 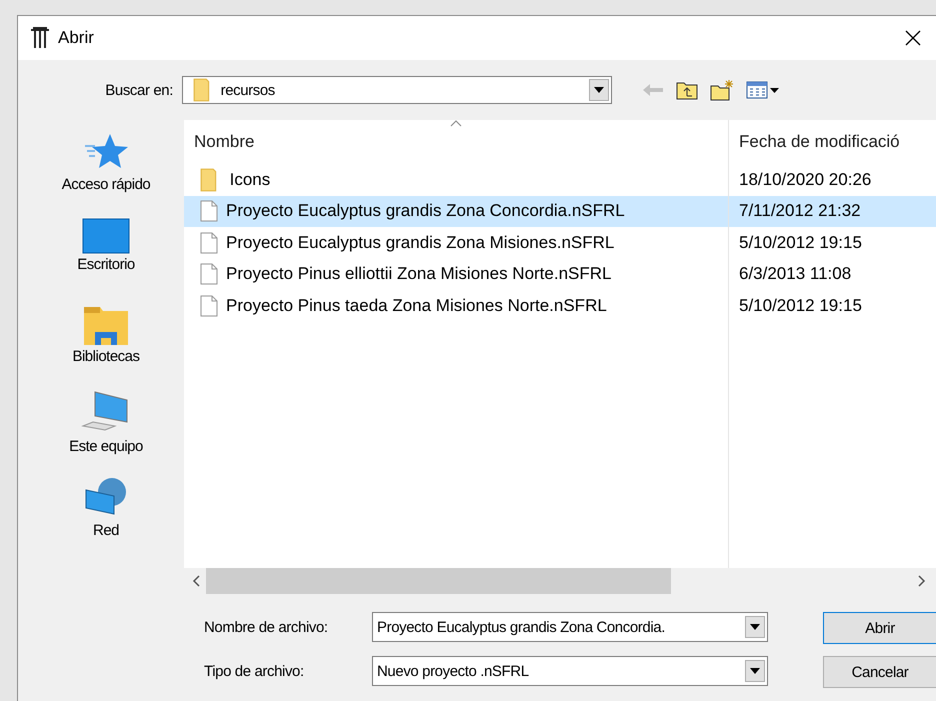 I want to click on scroll-left-icon, so click(x=196, y=581).